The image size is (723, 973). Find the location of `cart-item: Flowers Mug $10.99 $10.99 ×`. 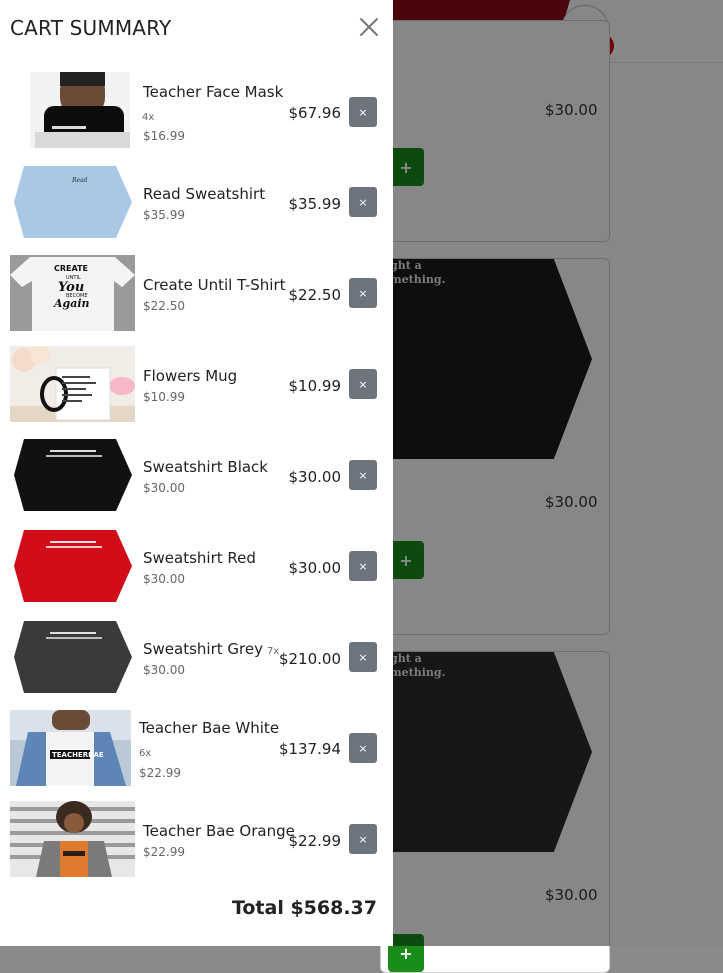

cart-item: Flowers Mug $10.99 $10.99 × is located at coordinates (196, 391).